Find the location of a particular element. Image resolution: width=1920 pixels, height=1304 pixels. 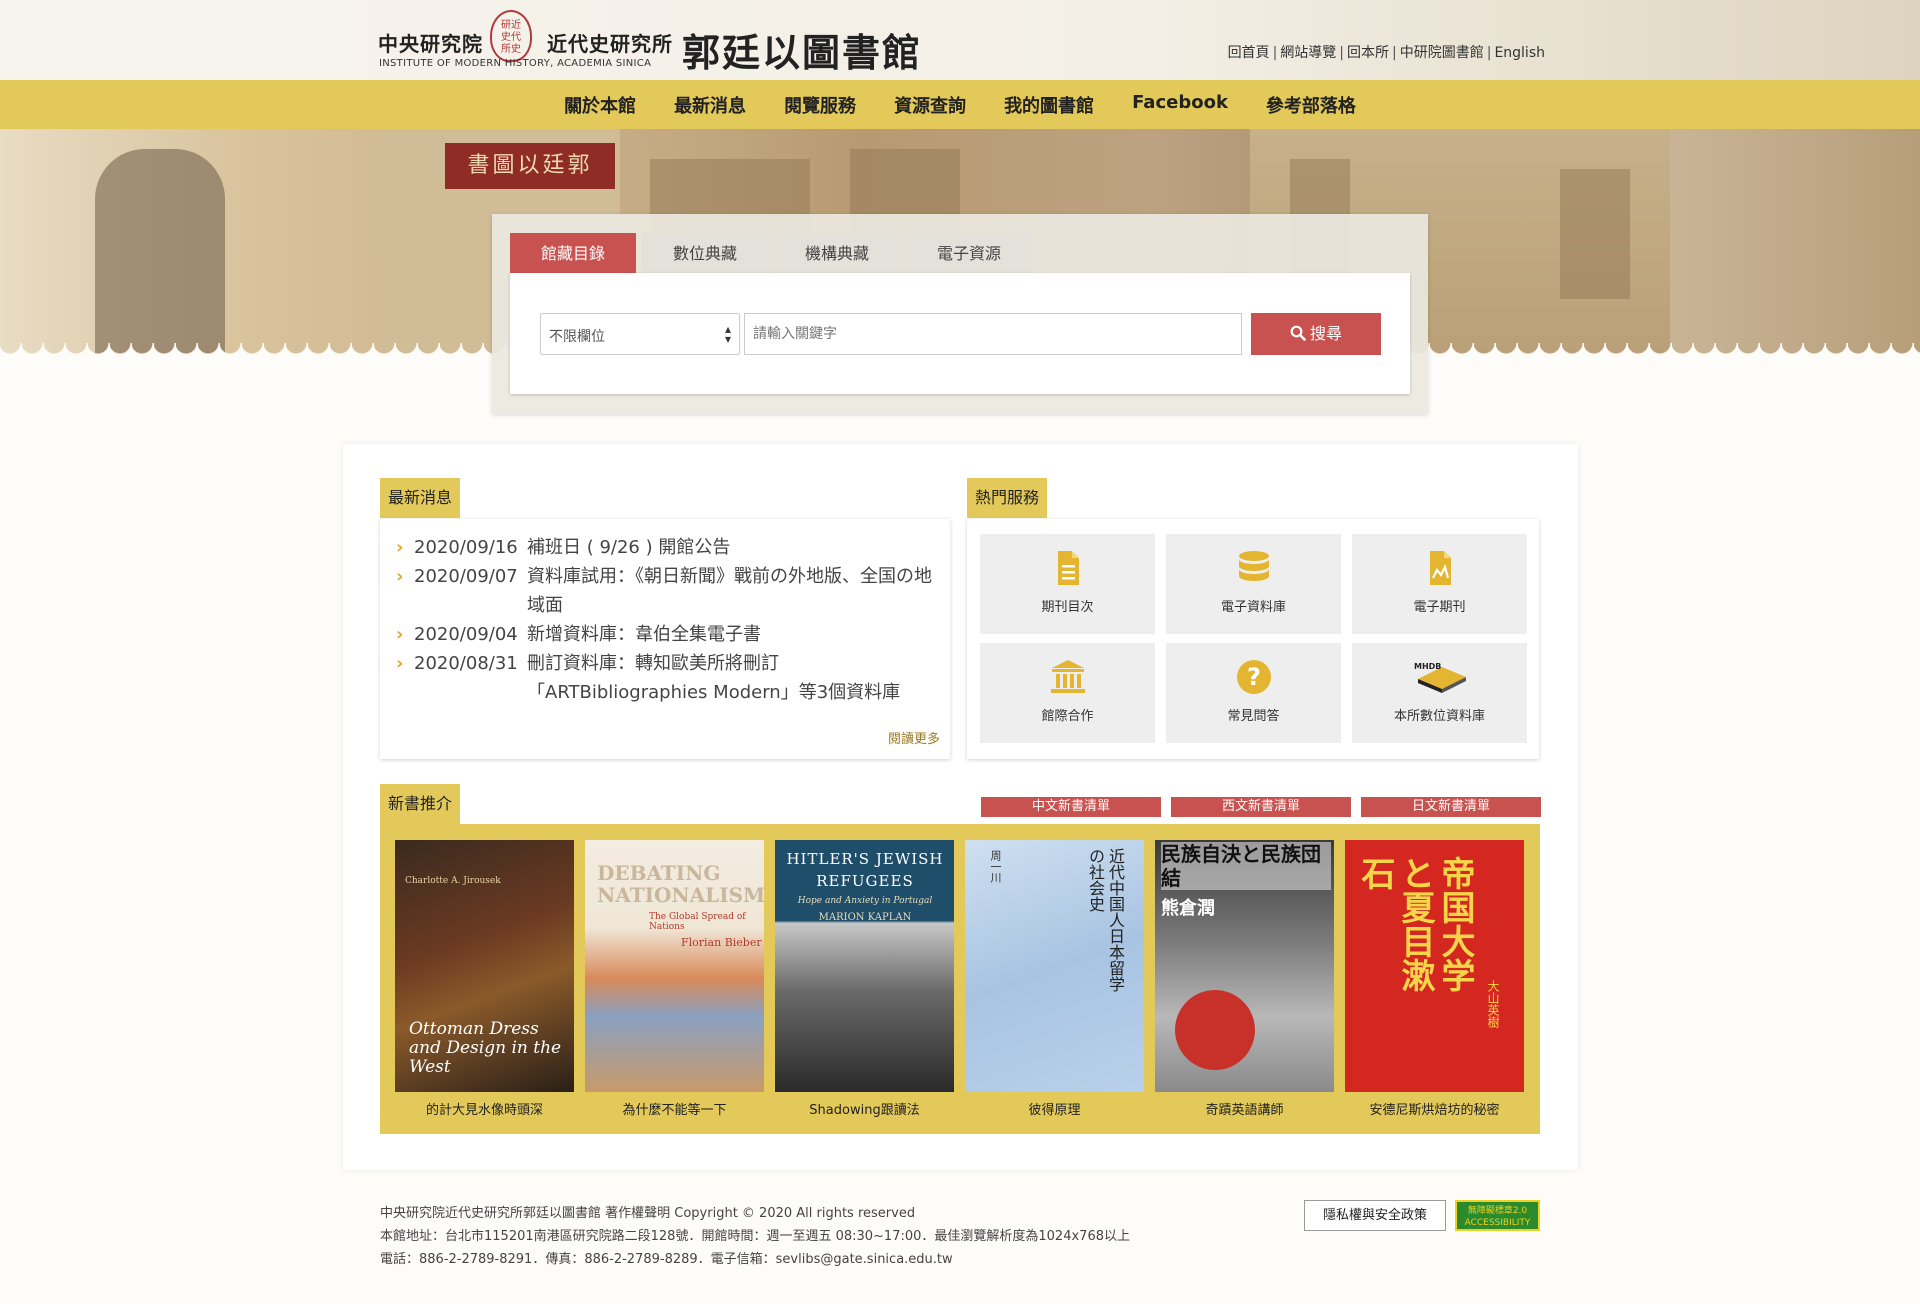

search-tabs: 館藏目錄 數位典藏 機構典藏 電子資源 is located at coordinates (771, 253).